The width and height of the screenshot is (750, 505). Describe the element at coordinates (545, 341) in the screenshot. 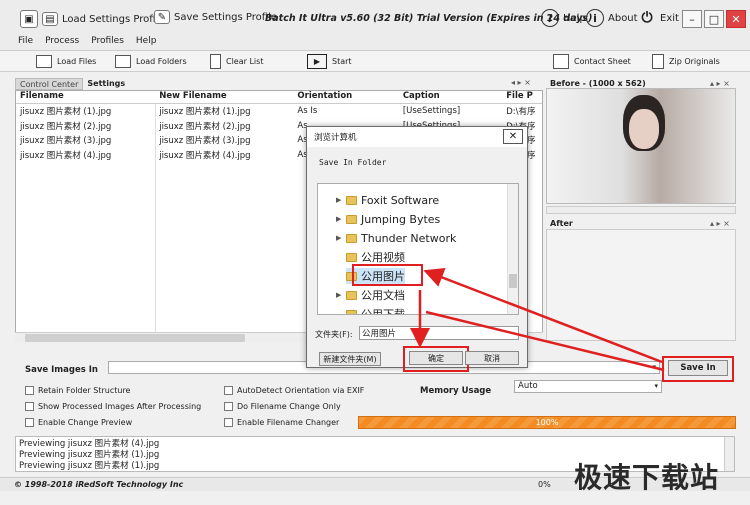

I see `arrow-to-ok-line` at that location.